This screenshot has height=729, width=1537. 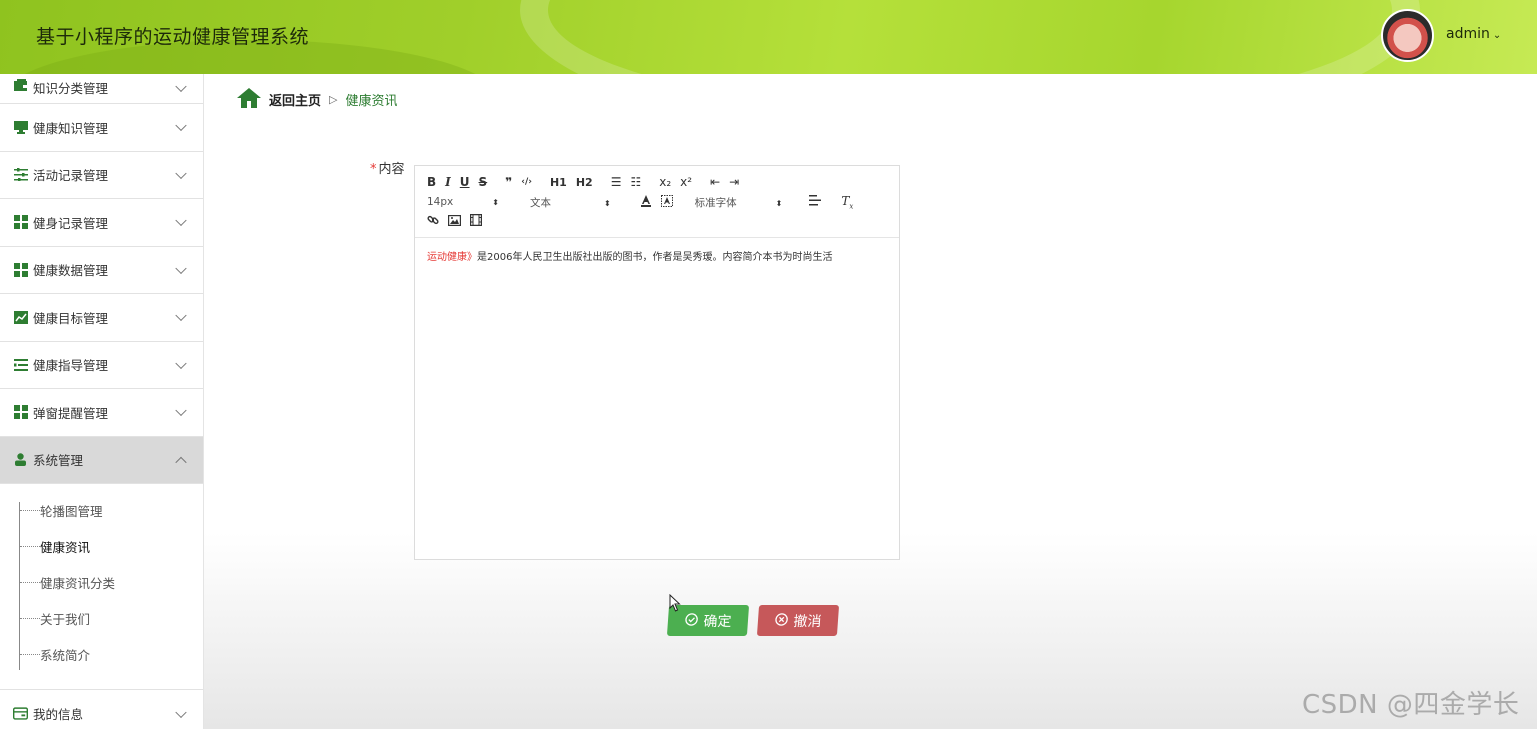 What do you see at coordinates (743, 202) in the screenshot?
I see `font-family-select: 标准字体 ⬍` at bounding box center [743, 202].